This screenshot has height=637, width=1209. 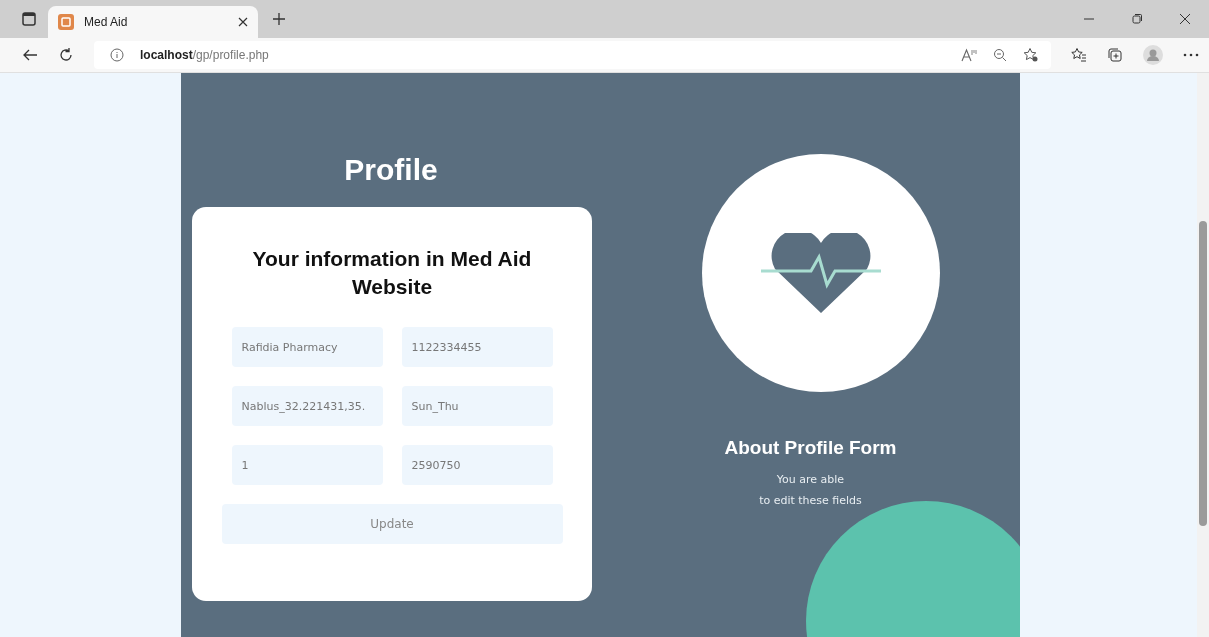 What do you see at coordinates (1191, 55) in the screenshot?
I see `more-icon` at bounding box center [1191, 55].